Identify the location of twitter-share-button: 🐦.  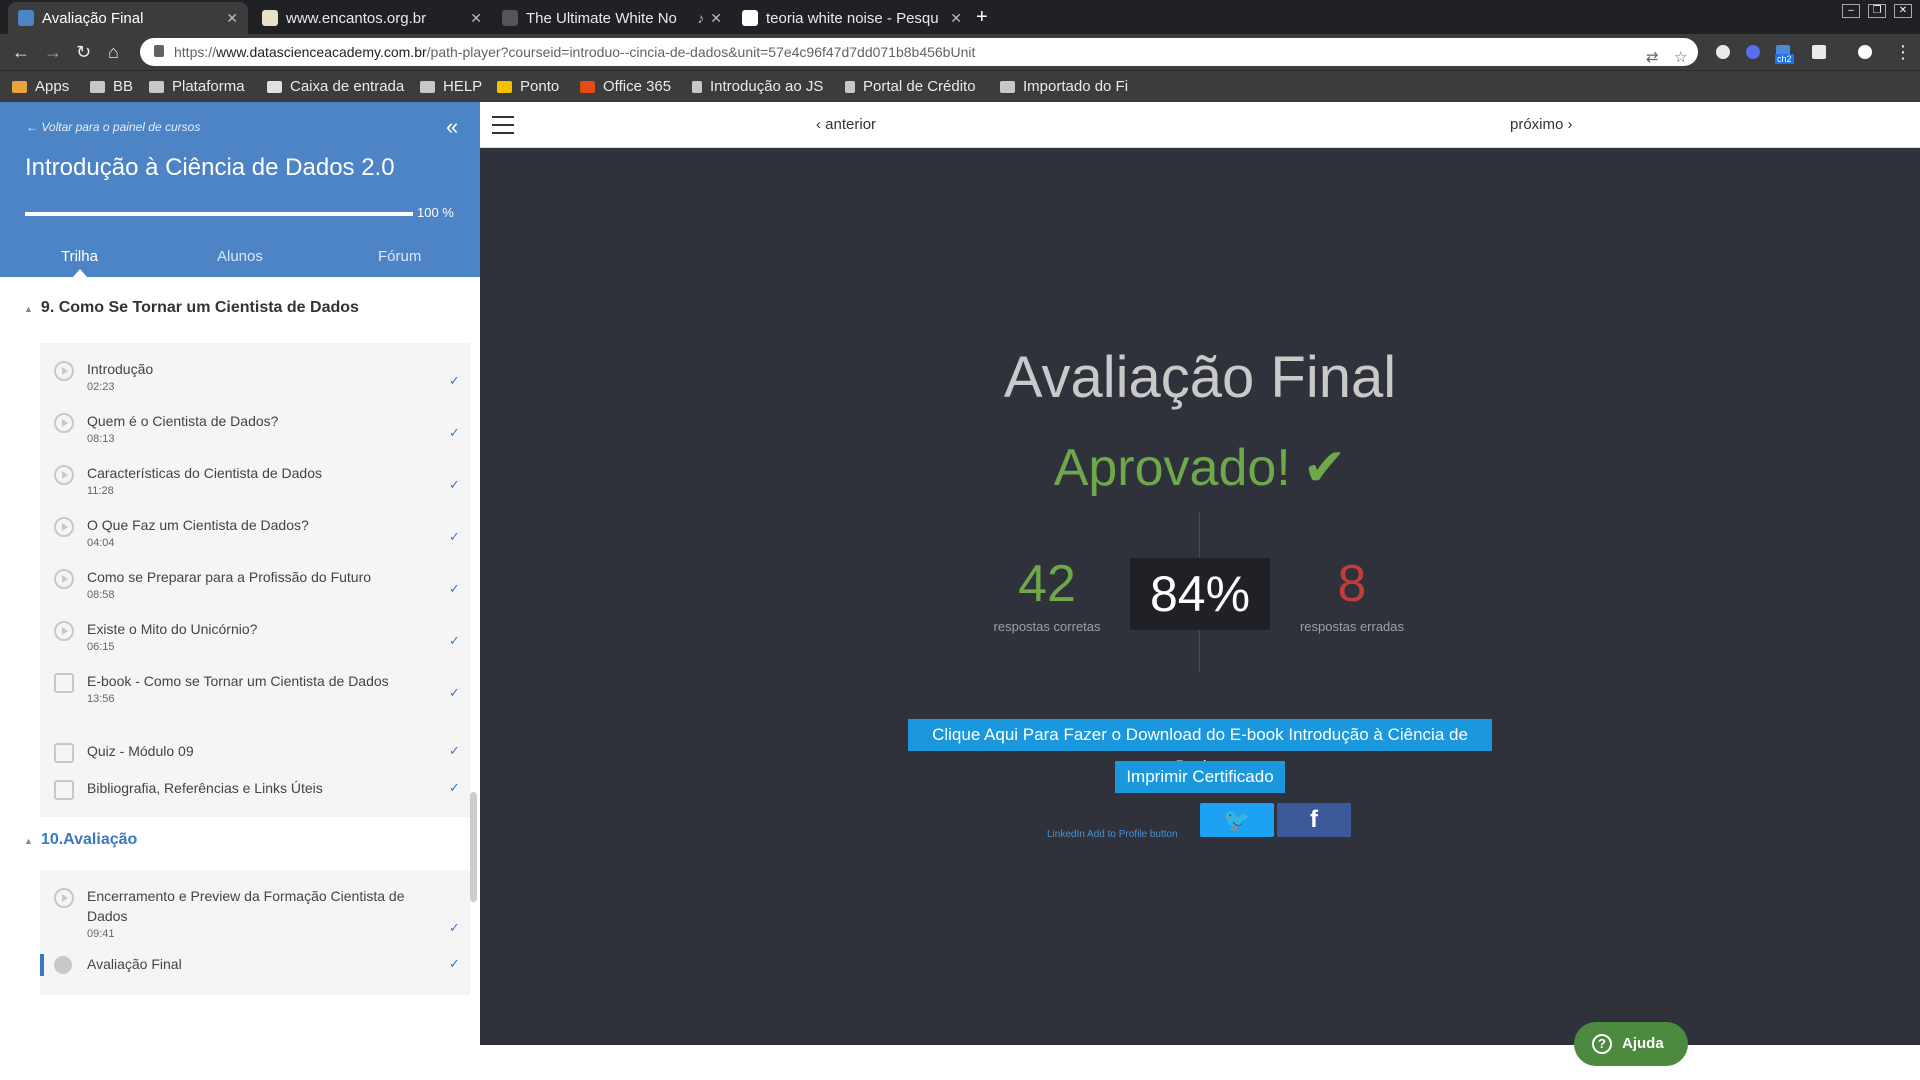
(1237, 820).